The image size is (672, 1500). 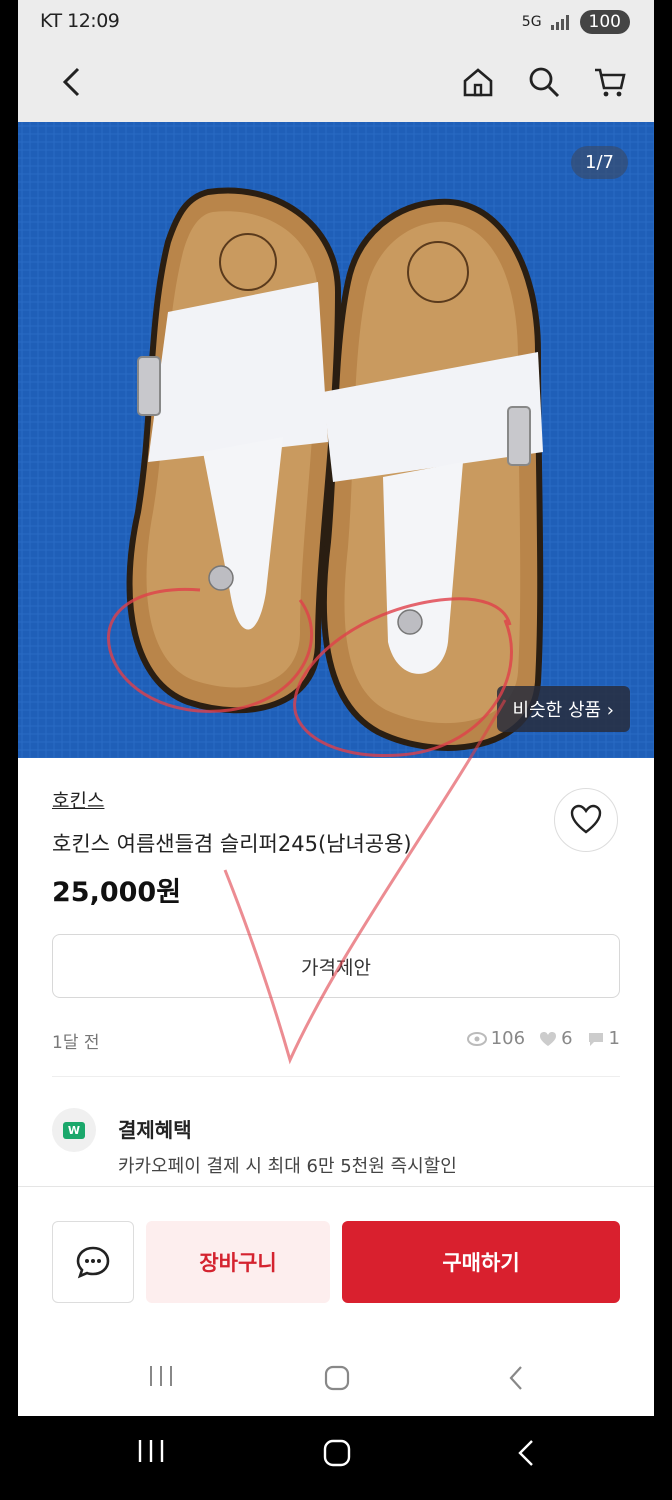 I want to click on product-title: 호킨스 여름샌들겸 슬리퍼245(남녀공용), so click(x=232, y=844).